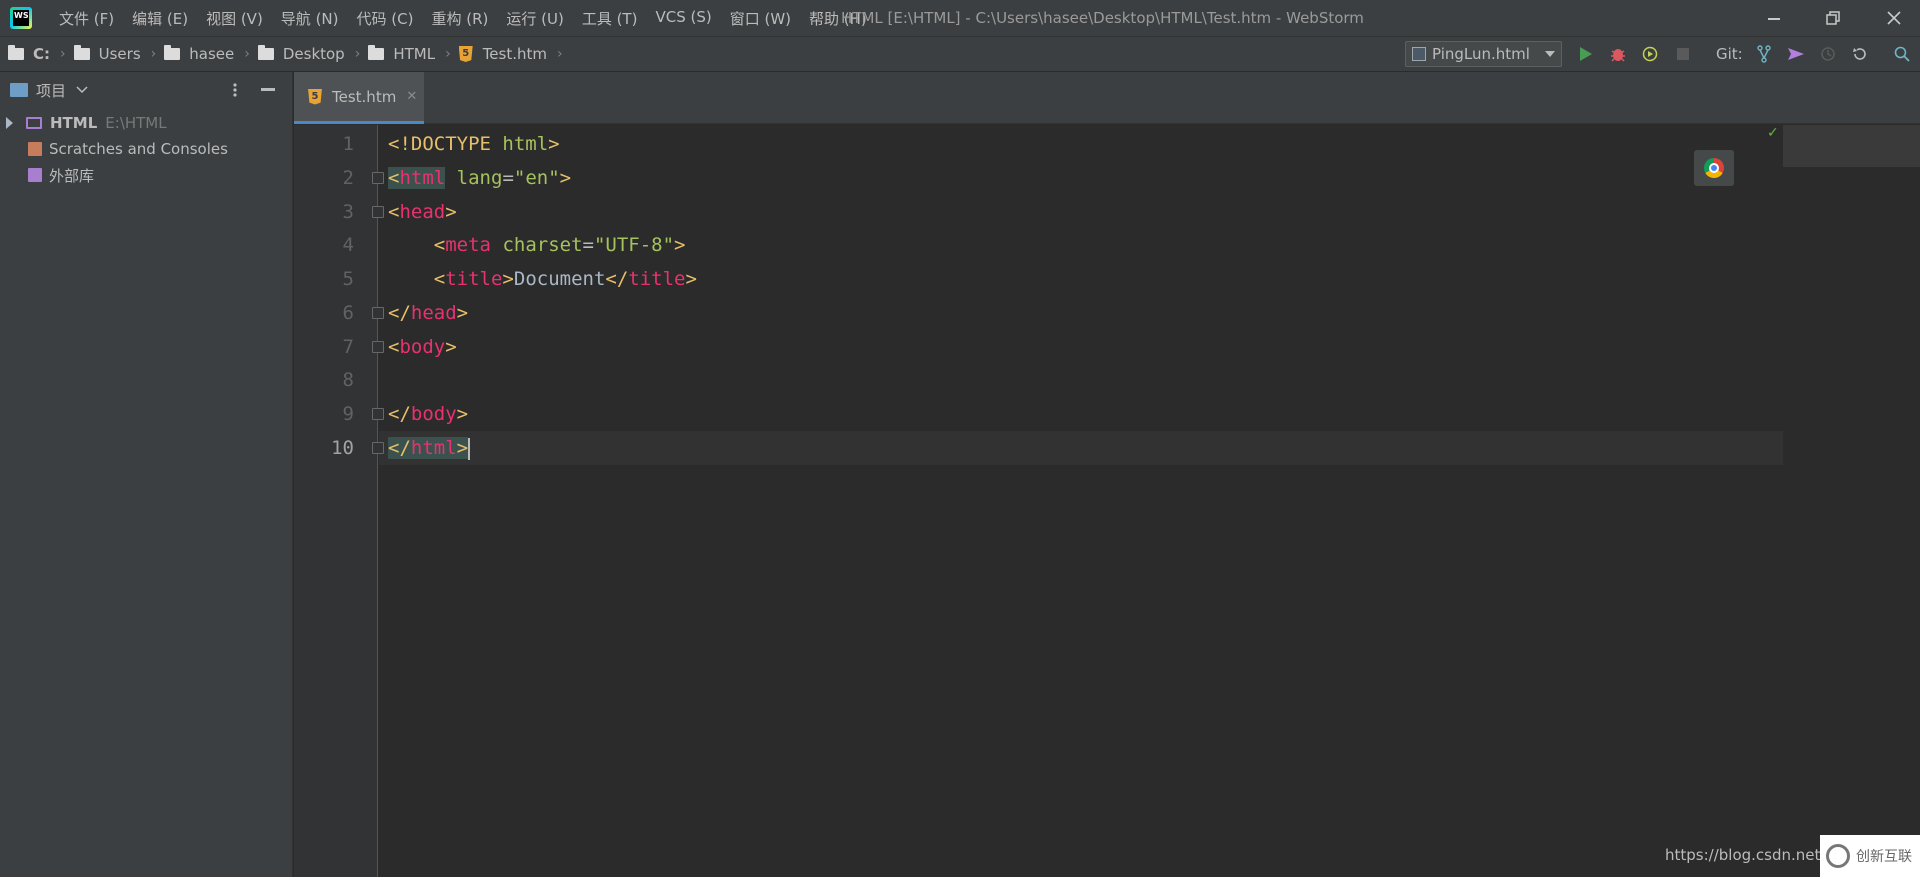  Describe the element at coordinates (348, 414) in the screenshot. I see `line-number: 9` at that location.